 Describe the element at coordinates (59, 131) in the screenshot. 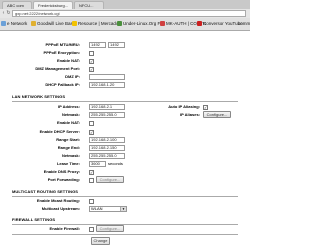

I see `dhcp-server-label: Enable DHCP Server:` at that location.